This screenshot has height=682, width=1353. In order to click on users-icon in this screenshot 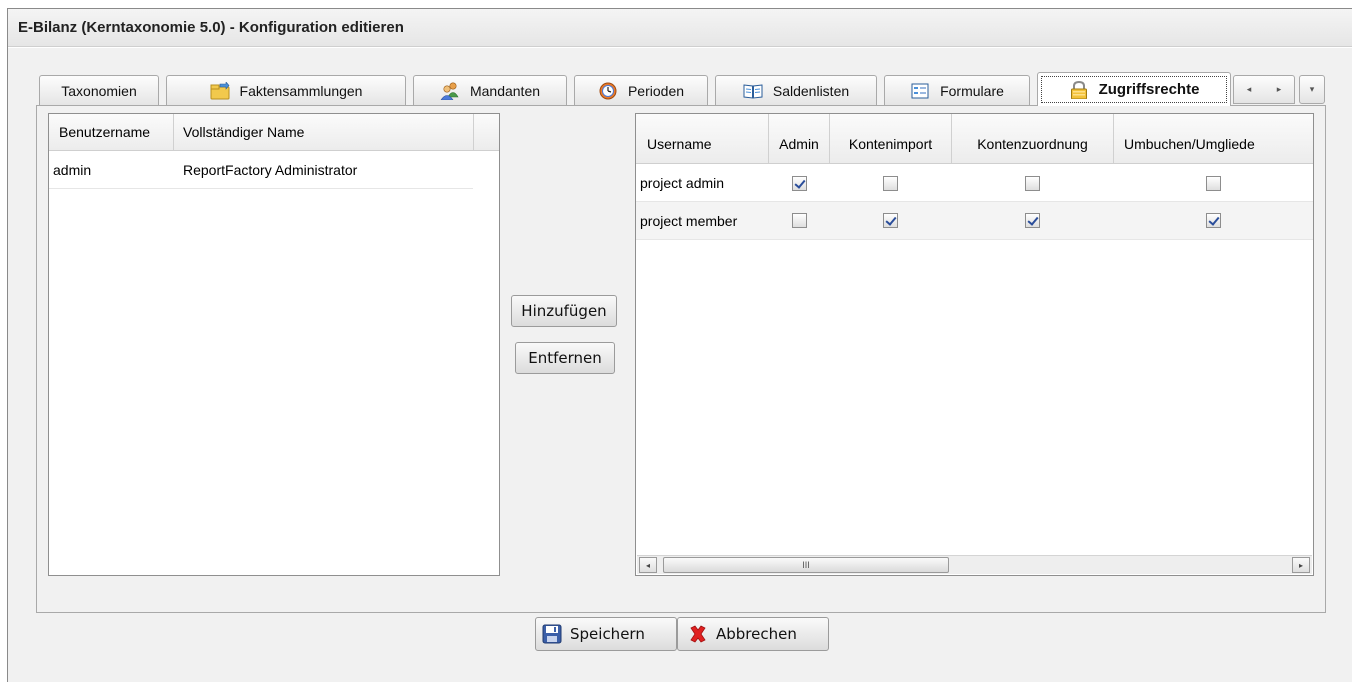, I will do `click(450, 91)`.